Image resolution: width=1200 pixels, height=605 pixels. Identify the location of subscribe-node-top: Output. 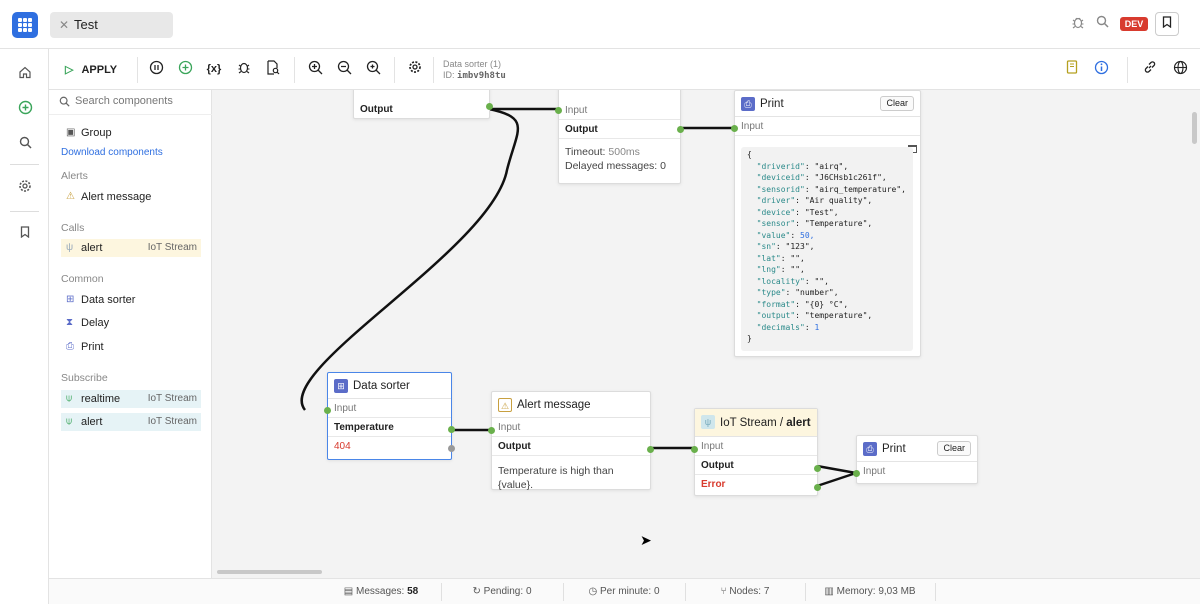
(423, 104).